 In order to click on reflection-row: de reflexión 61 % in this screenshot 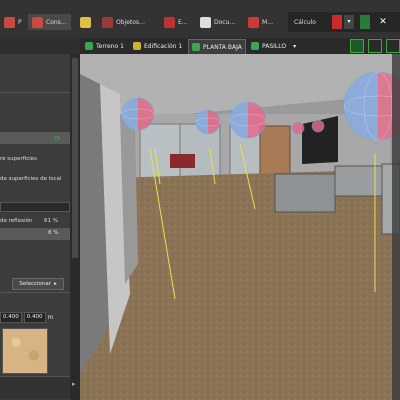, I will do `click(29, 221)`.